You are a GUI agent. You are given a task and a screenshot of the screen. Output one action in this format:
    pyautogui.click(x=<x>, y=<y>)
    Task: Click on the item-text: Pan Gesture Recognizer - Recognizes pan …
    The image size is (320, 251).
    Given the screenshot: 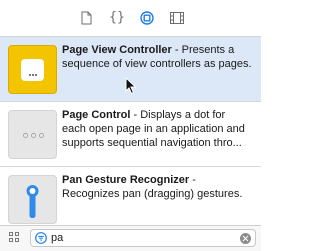 What is the action you would take?
    pyautogui.click(x=157, y=187)
    